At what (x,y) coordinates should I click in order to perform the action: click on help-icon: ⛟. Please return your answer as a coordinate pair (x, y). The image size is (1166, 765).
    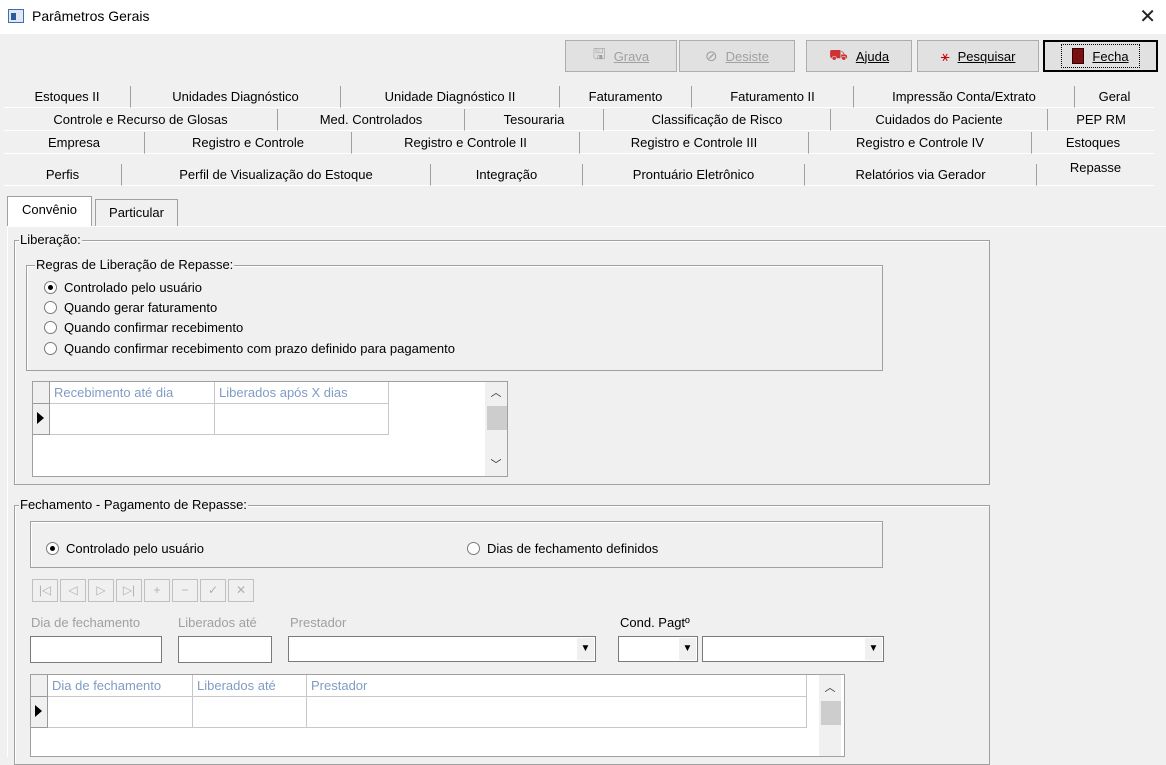
    Looking at the image, I should click on (838, 55).